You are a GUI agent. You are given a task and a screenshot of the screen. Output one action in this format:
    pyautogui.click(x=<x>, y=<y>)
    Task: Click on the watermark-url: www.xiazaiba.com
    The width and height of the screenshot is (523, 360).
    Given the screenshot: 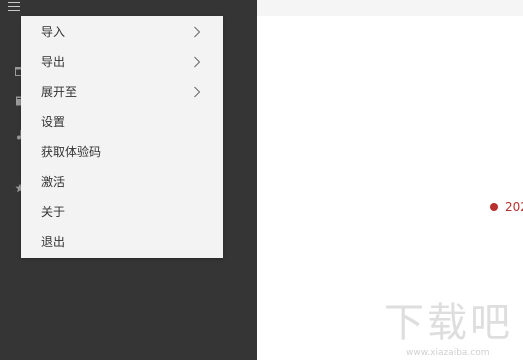 What is the action you would take?
    pyautogui.click(x=448, y=353)
    